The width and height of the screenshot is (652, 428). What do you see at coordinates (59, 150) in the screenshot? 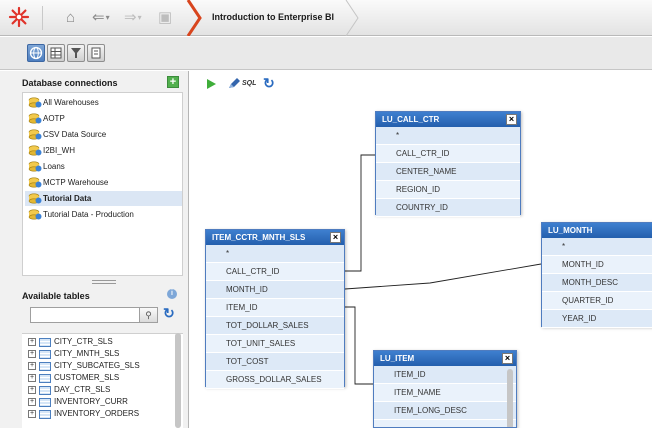
I see `connection-label: I2BI_WH` at bounding box center [59, 150].